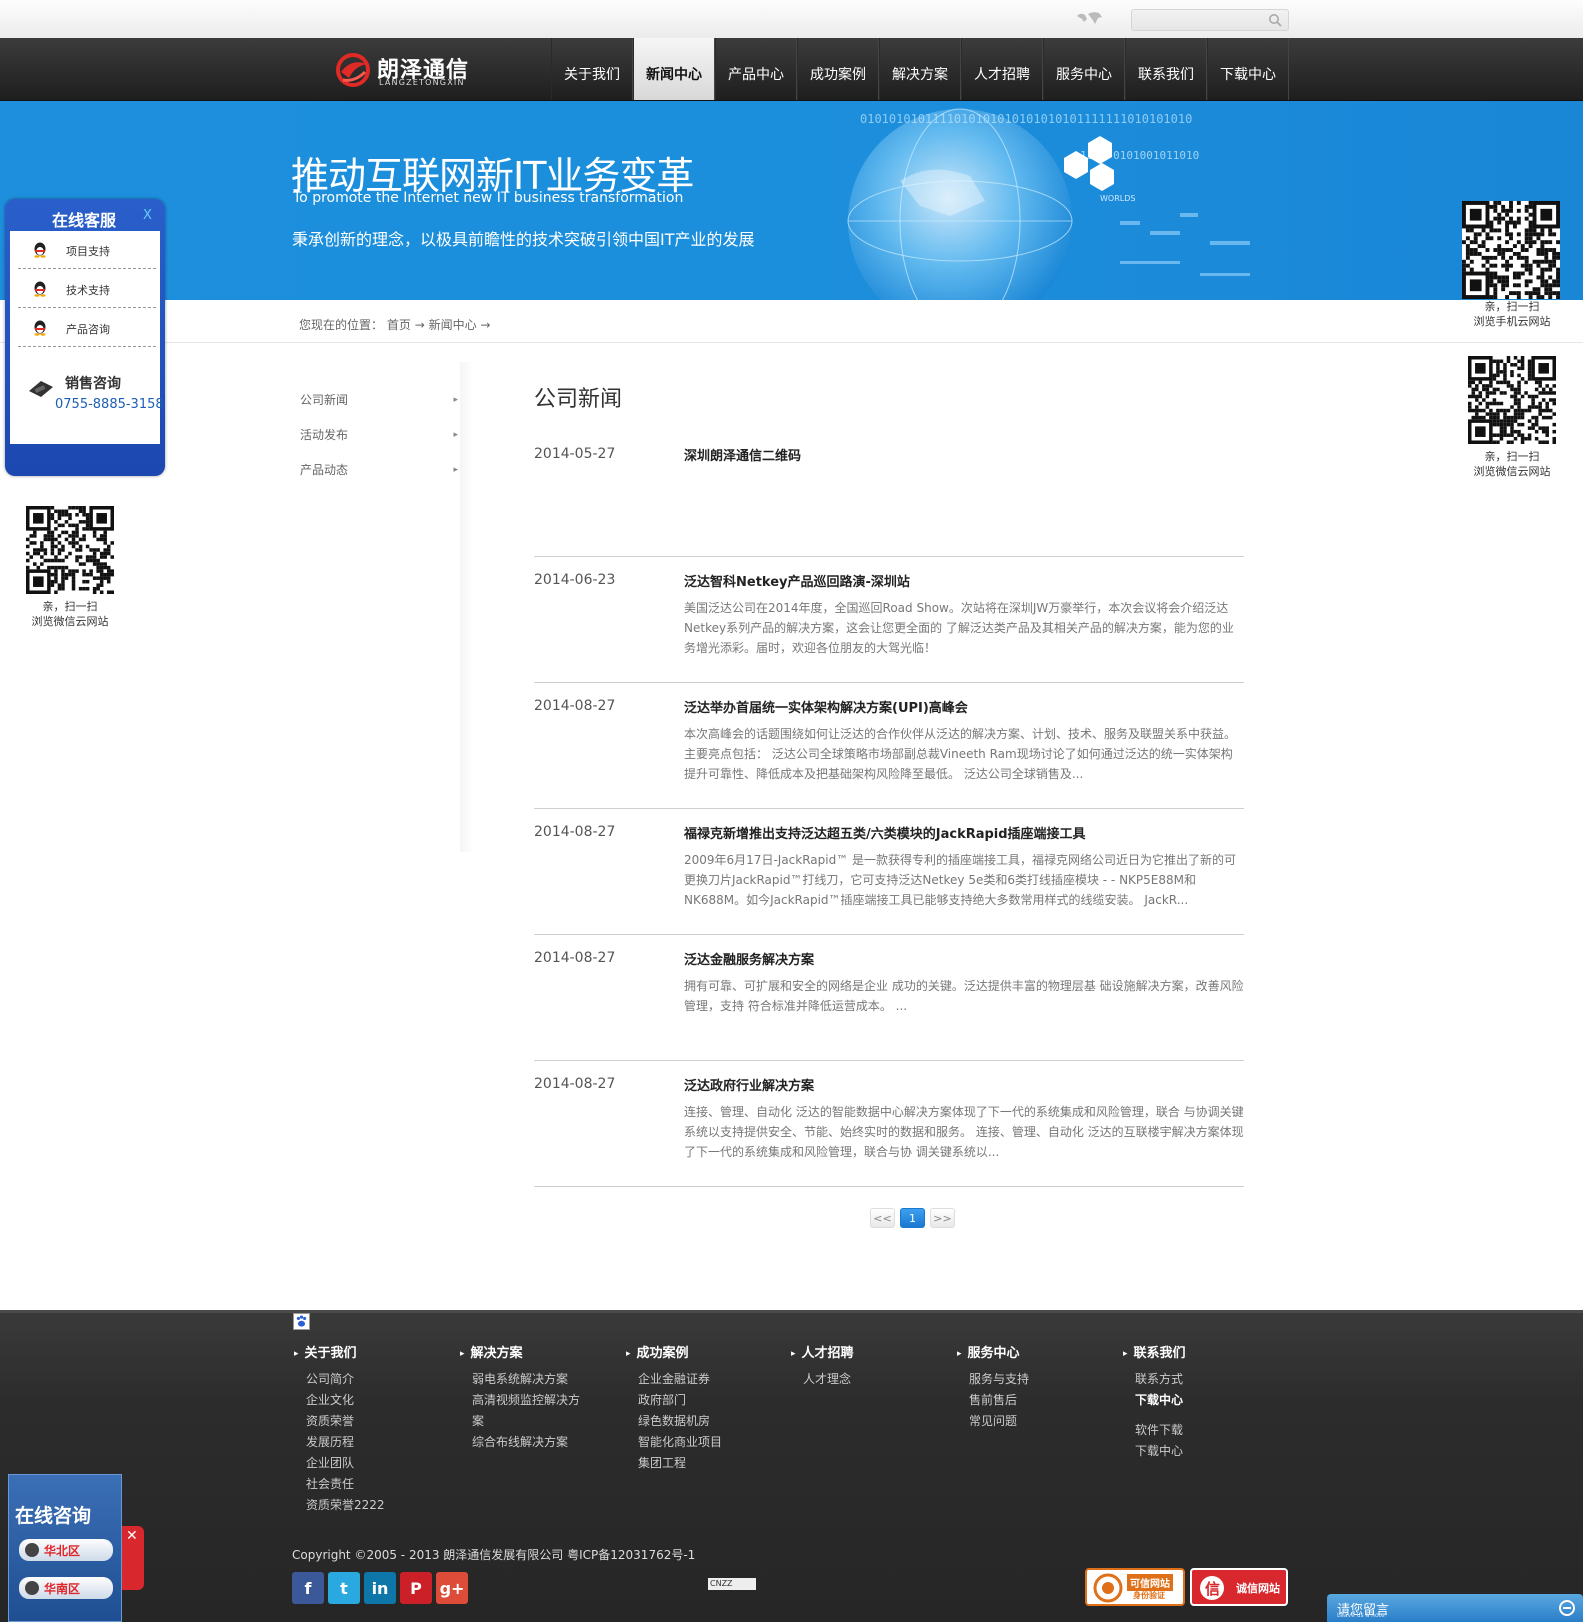 This screenshot has height=1622, width=1583. What do you see at coordinates (380, 1505) in the screenshot?
I see `footer-link: 资质荣誉2222` at bounding box center [380, 1505].